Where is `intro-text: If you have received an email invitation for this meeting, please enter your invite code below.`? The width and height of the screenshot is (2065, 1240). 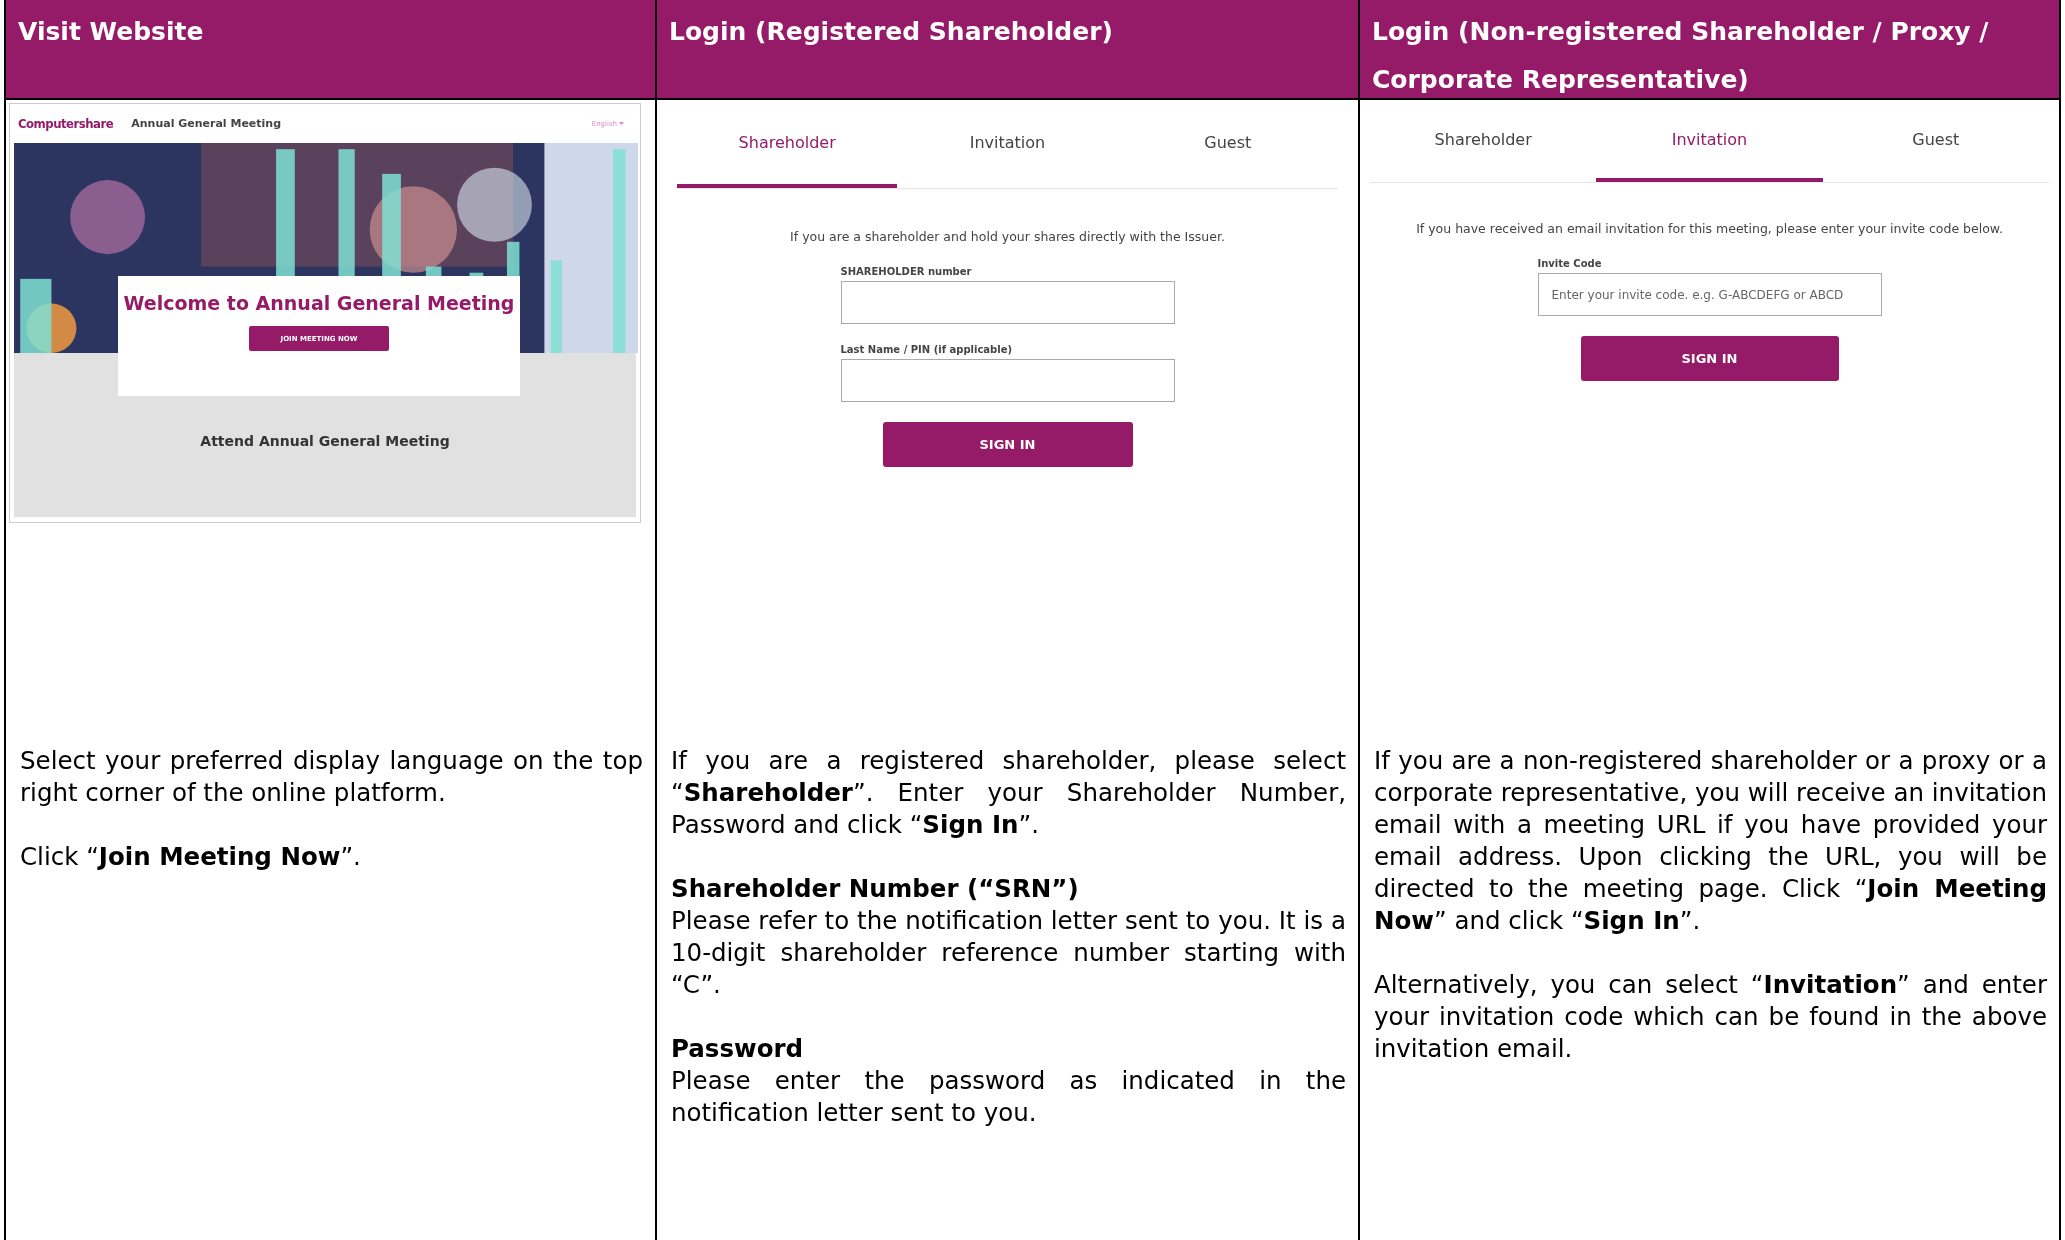
intro-text: If you have received an email invitation for this meeting, please enter your invite code below. is located at coordinates (1709, 228).